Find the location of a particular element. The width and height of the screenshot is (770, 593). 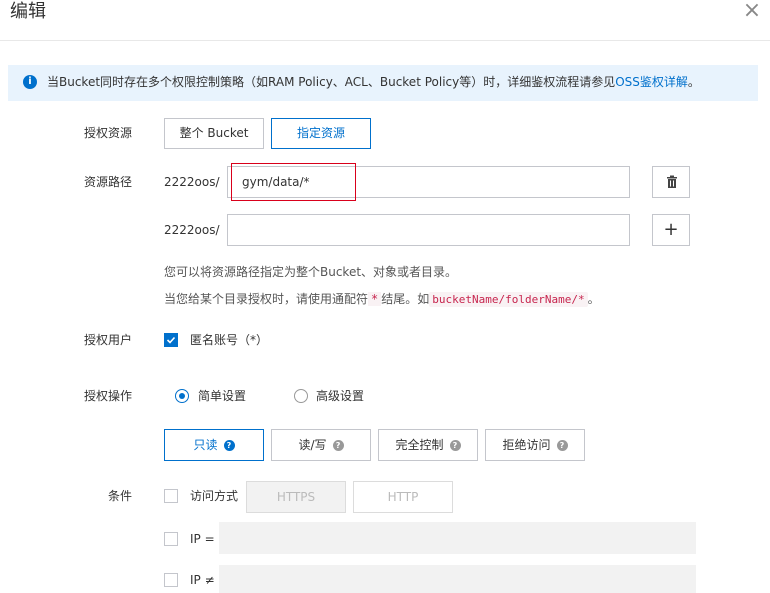

ip-equals-input is located at coordinates (457, 538).